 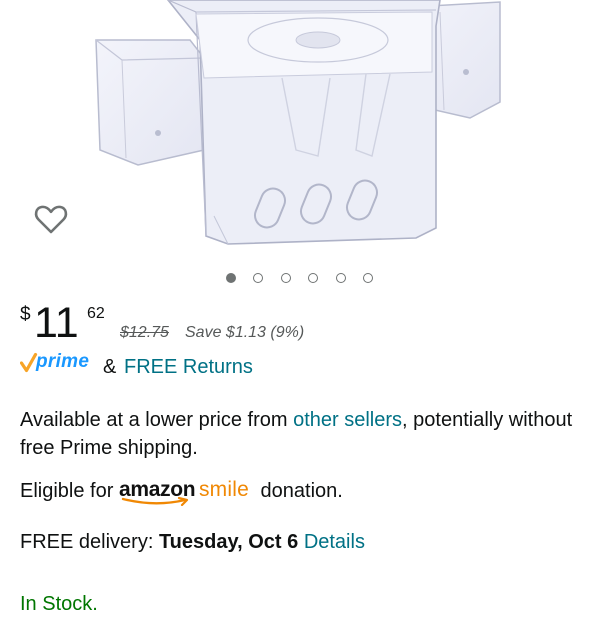 I want to click on smile-prefix: Eligible for, so click(x=67, y=491).